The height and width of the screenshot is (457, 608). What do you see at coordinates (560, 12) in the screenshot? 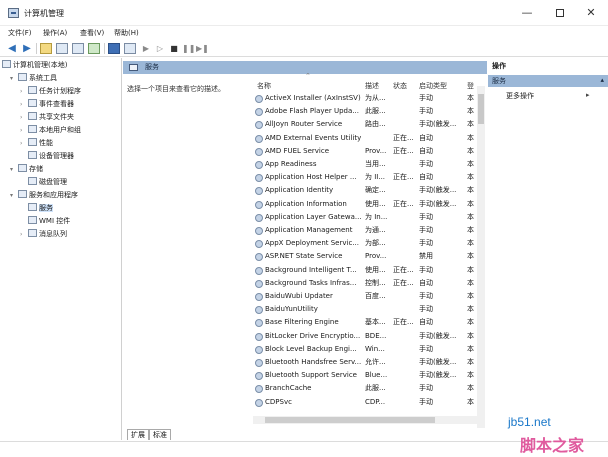
I see `maximize-button` at bounding box center [560, 12].